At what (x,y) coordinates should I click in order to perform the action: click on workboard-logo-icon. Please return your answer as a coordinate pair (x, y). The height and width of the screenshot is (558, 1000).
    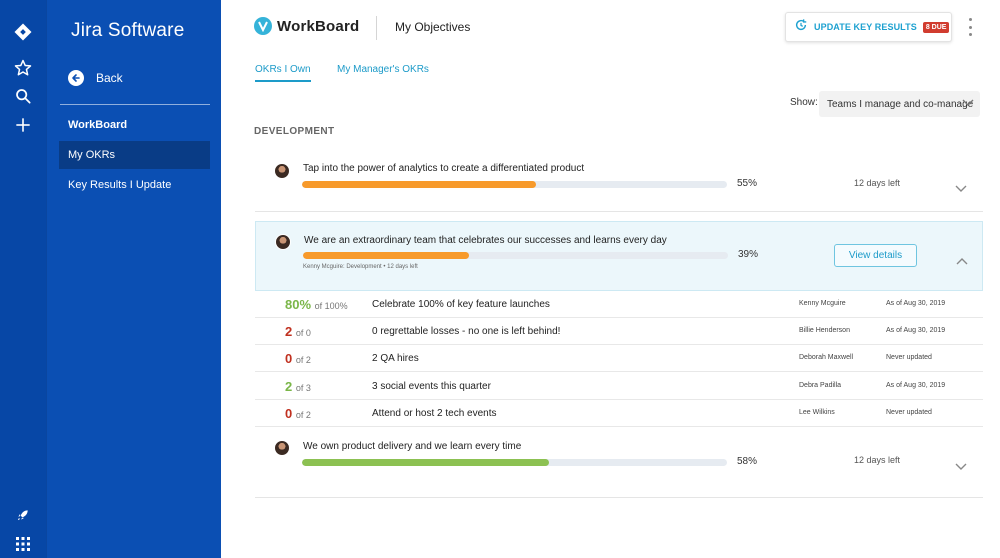
    Looking at the image, I should click on (263, 26).